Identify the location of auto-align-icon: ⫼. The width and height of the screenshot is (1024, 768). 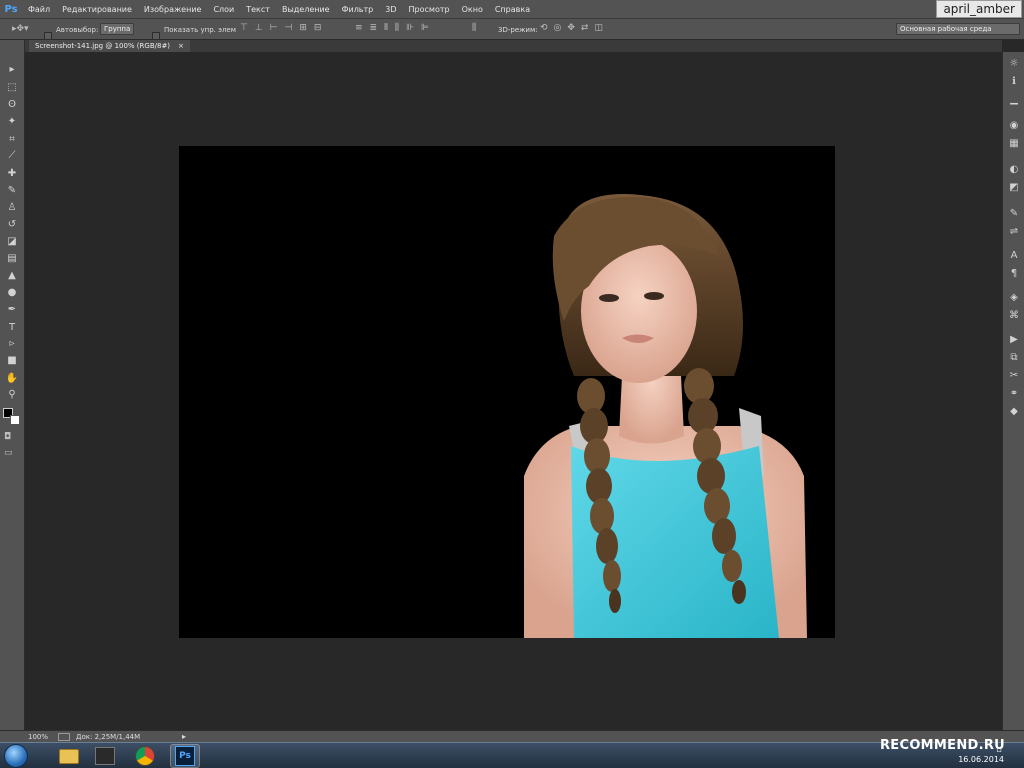
(474, 28).